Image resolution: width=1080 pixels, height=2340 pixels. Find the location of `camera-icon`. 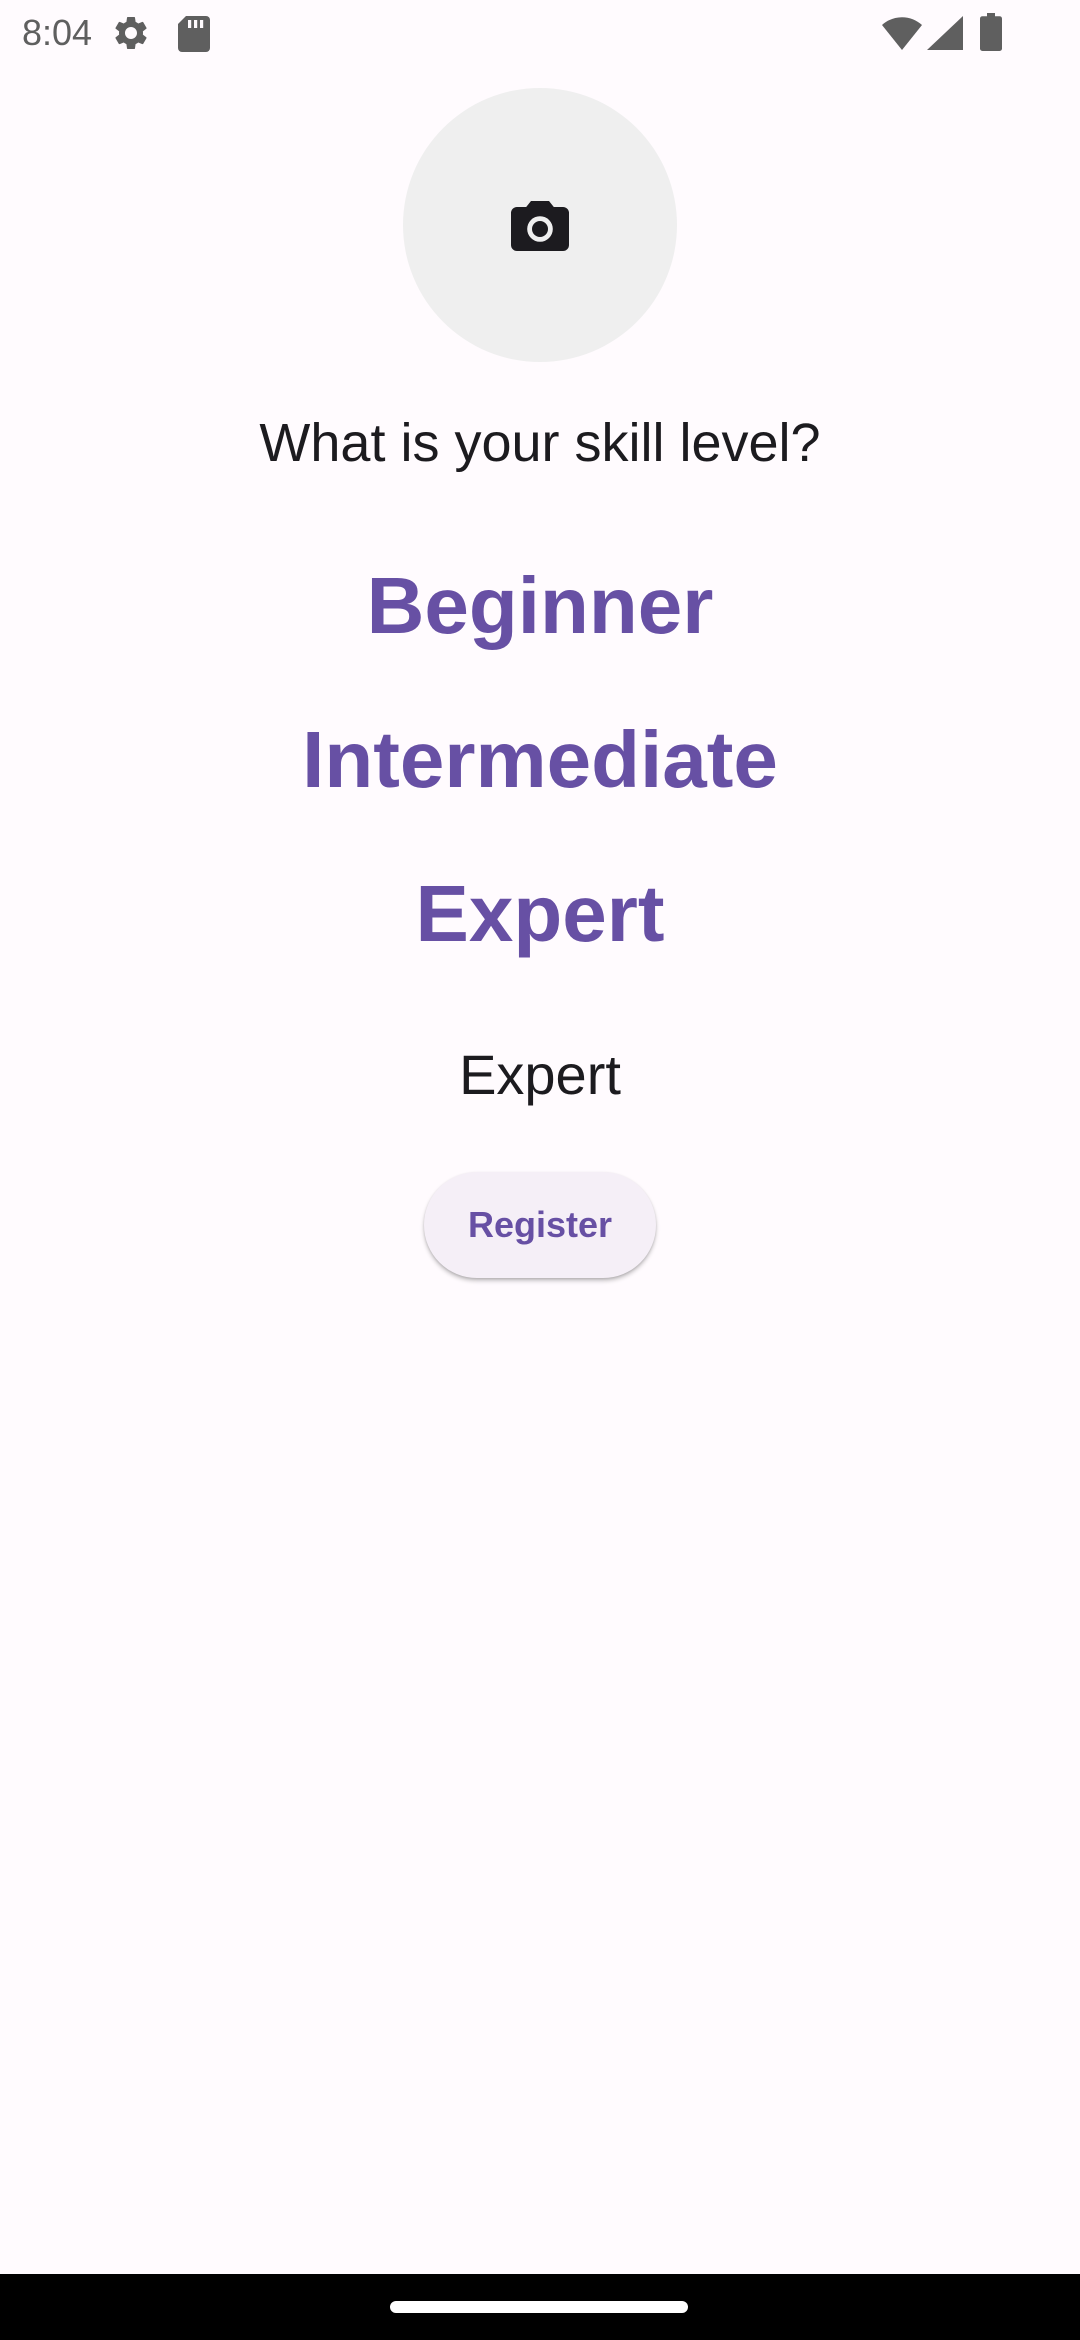

camera-icon is located at coordinates (540, 226).